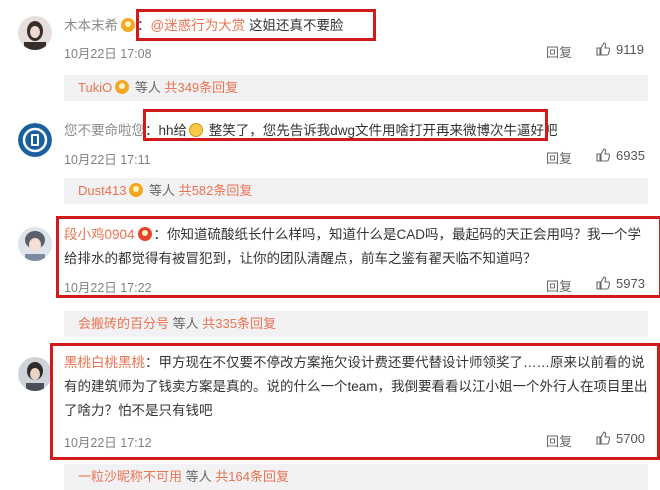 The image size is (660, 490). What do you see at coordinates (630, 155) in the screenshot?
I see `like-count: 6935` at bounding box center [630, 155].